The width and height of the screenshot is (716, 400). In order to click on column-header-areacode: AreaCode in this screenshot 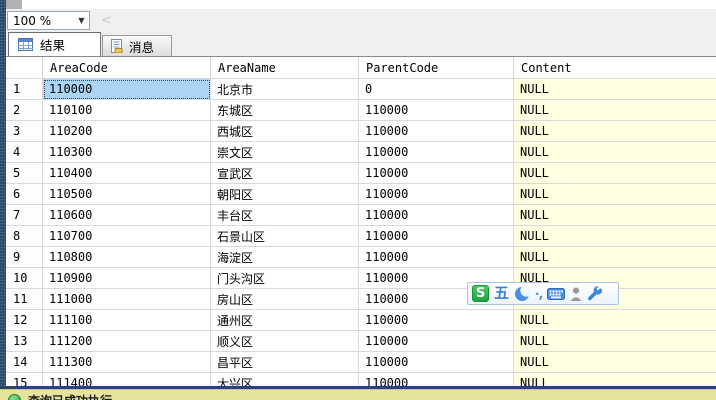, I will do `click(127, 68)`.